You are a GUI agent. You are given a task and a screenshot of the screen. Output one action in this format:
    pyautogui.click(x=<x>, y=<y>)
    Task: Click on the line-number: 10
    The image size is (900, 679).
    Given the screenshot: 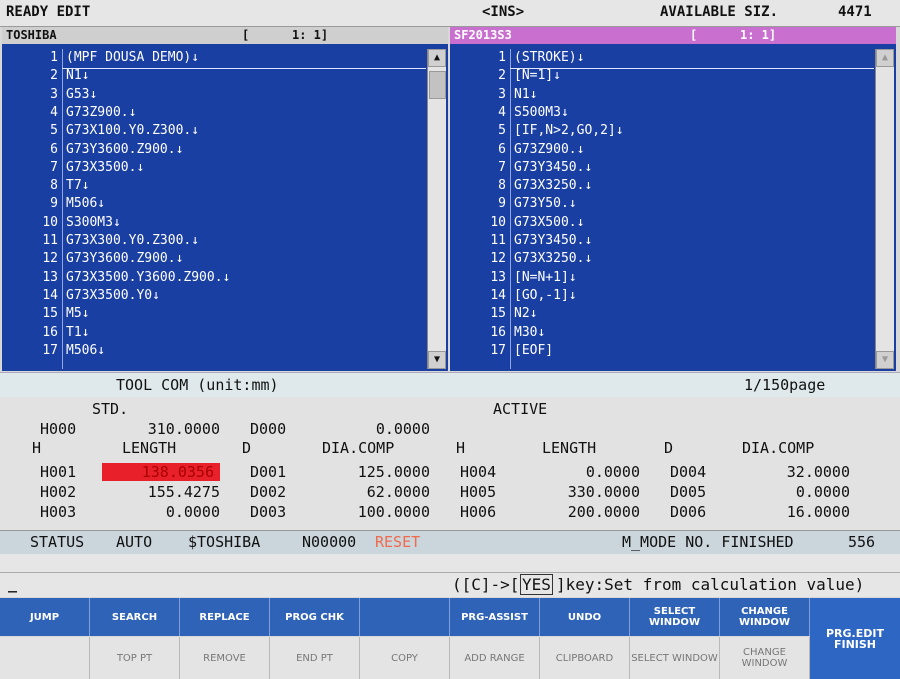 What is the action you would take?
    pyautogui.click(x=50, y=222)
    